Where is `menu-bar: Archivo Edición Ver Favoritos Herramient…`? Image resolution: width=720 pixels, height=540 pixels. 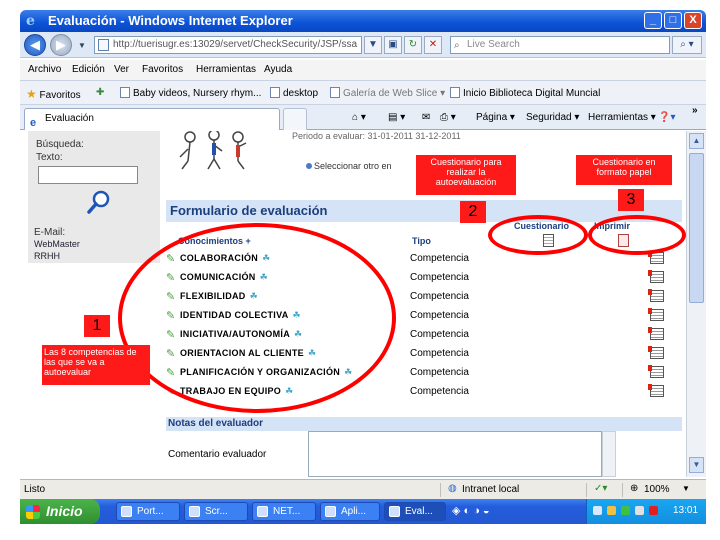 menu-bar: Archivo Edición Ver Favoritos Herramient… is located at coordinates (363, 70).